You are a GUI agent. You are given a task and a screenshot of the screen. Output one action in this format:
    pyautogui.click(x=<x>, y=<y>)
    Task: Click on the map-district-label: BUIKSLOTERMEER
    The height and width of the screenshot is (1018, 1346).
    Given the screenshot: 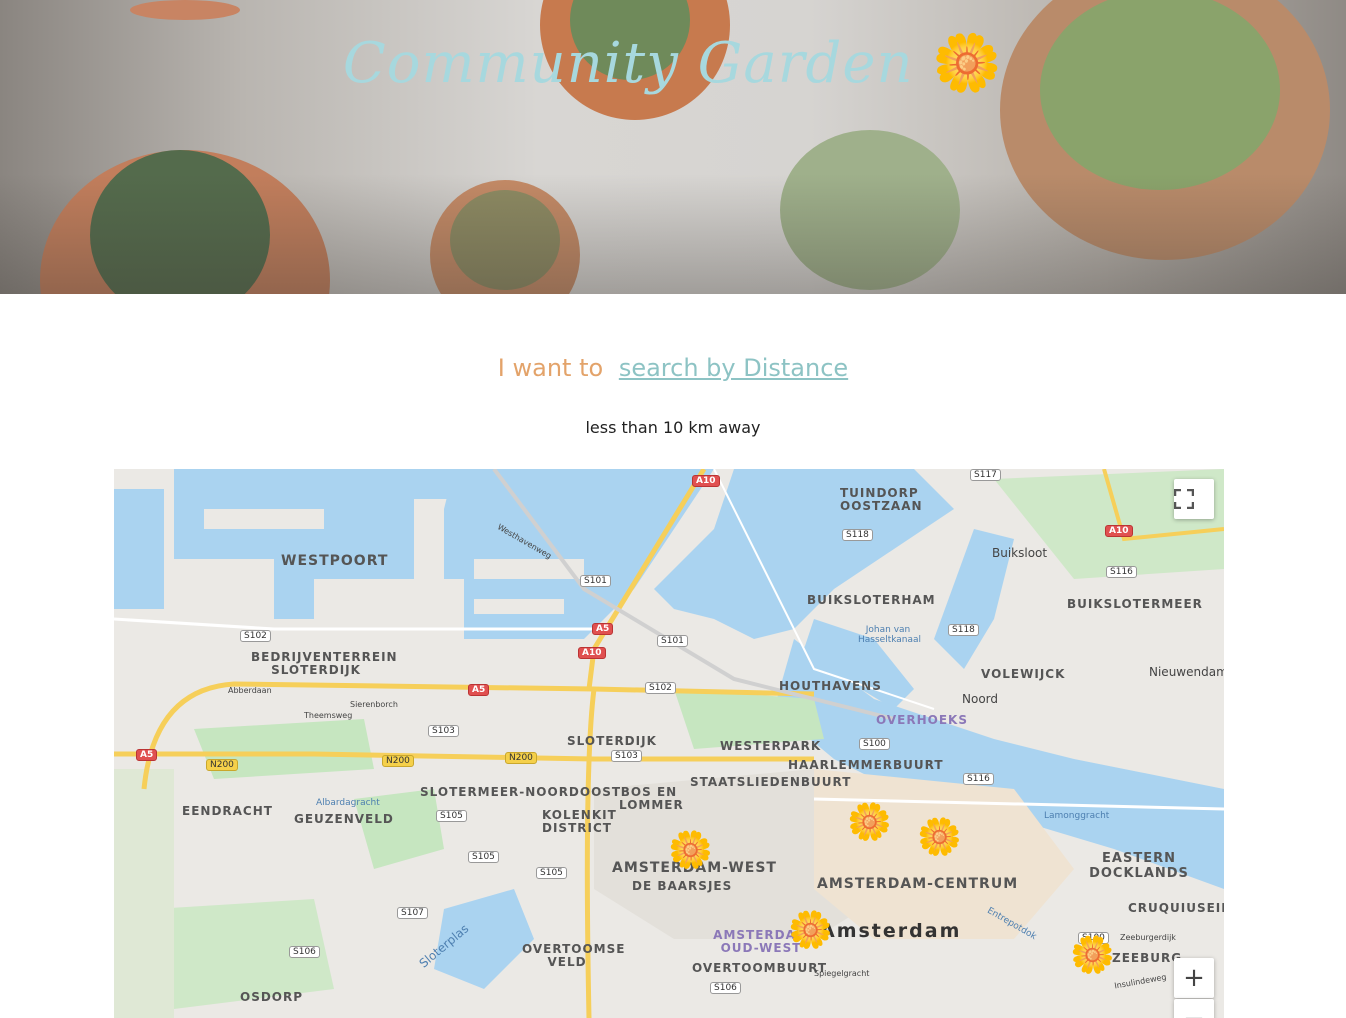 What is the action you would take?
    pyautogui.click(x=1135, y=604)
    